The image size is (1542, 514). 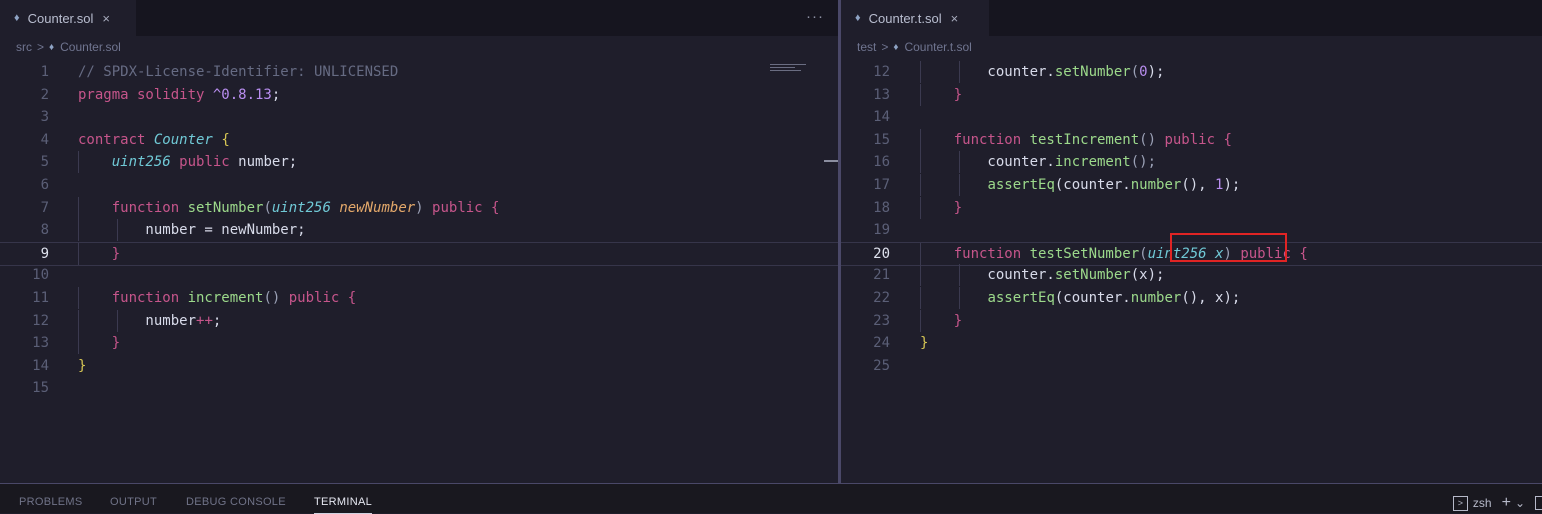 What do you see at coordinates (1506, 503) in the screenshot?
I see `add-terminal-icon: +` at bounding box center [1506, 503].